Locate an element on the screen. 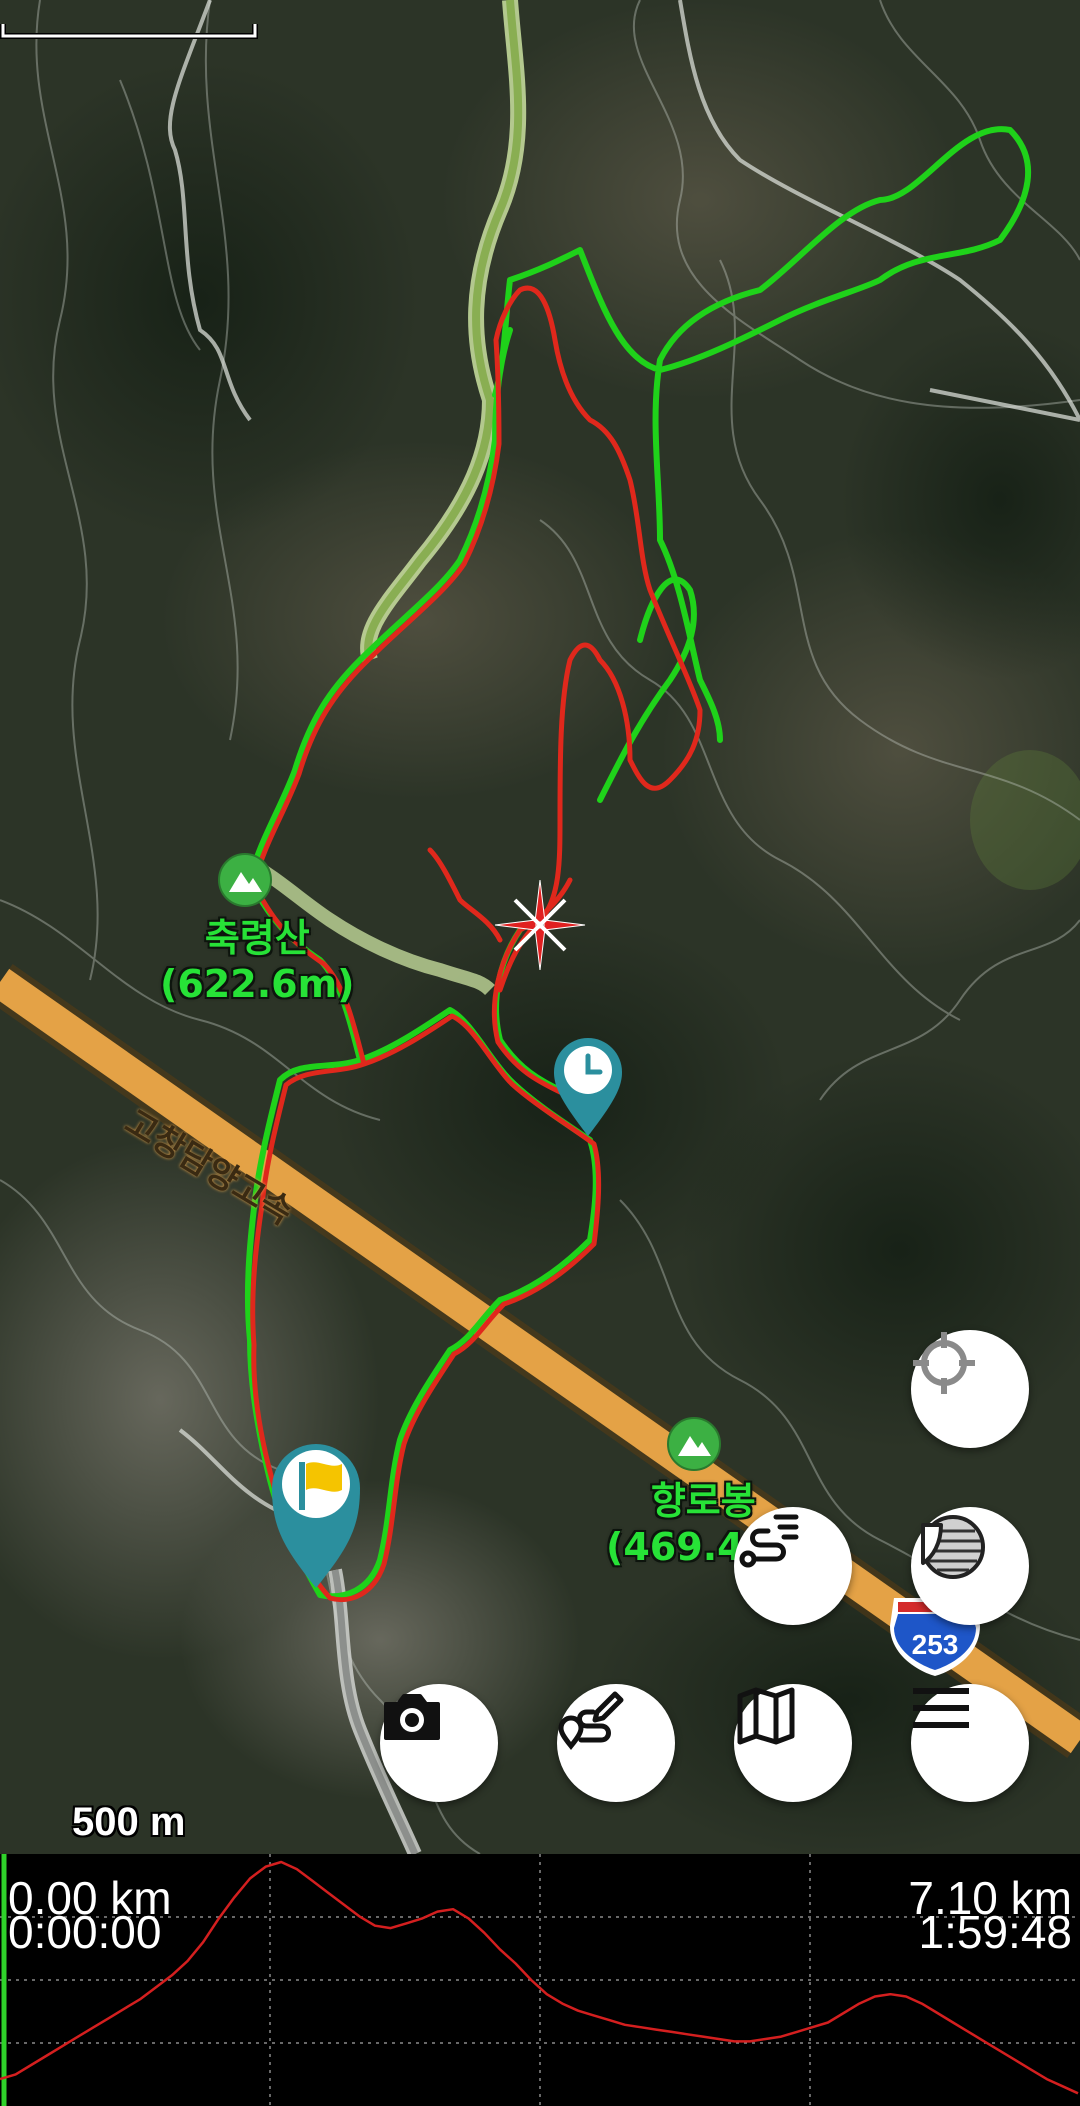 The image size is (1080, 2106). menu-button is located at coordinates (970, 1743).